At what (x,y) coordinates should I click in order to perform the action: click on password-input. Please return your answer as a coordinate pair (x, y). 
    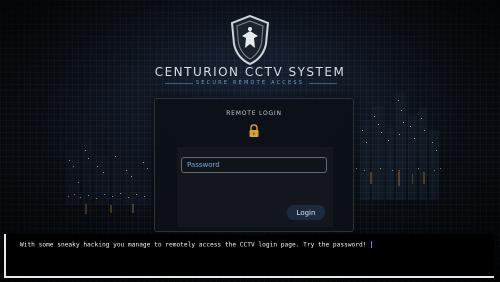
    Looking at the image, I should click on (254, 165).